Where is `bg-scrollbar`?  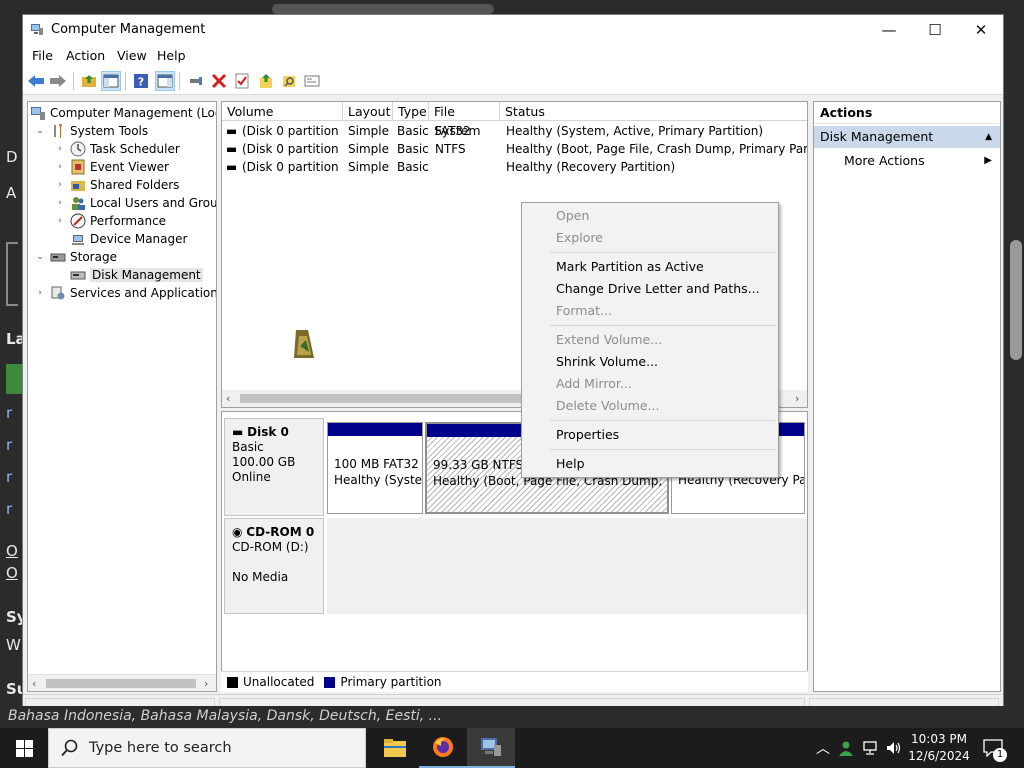
bg-scrollbar is located at coordinates (1016, 300).